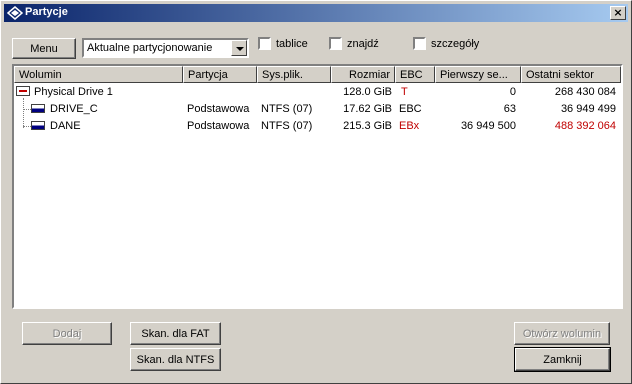 The image size is (632, 384). Describe the element at coordinates (585, 126) in the screenshot. I see `cell-last-sector: 488 392 064` at that location.